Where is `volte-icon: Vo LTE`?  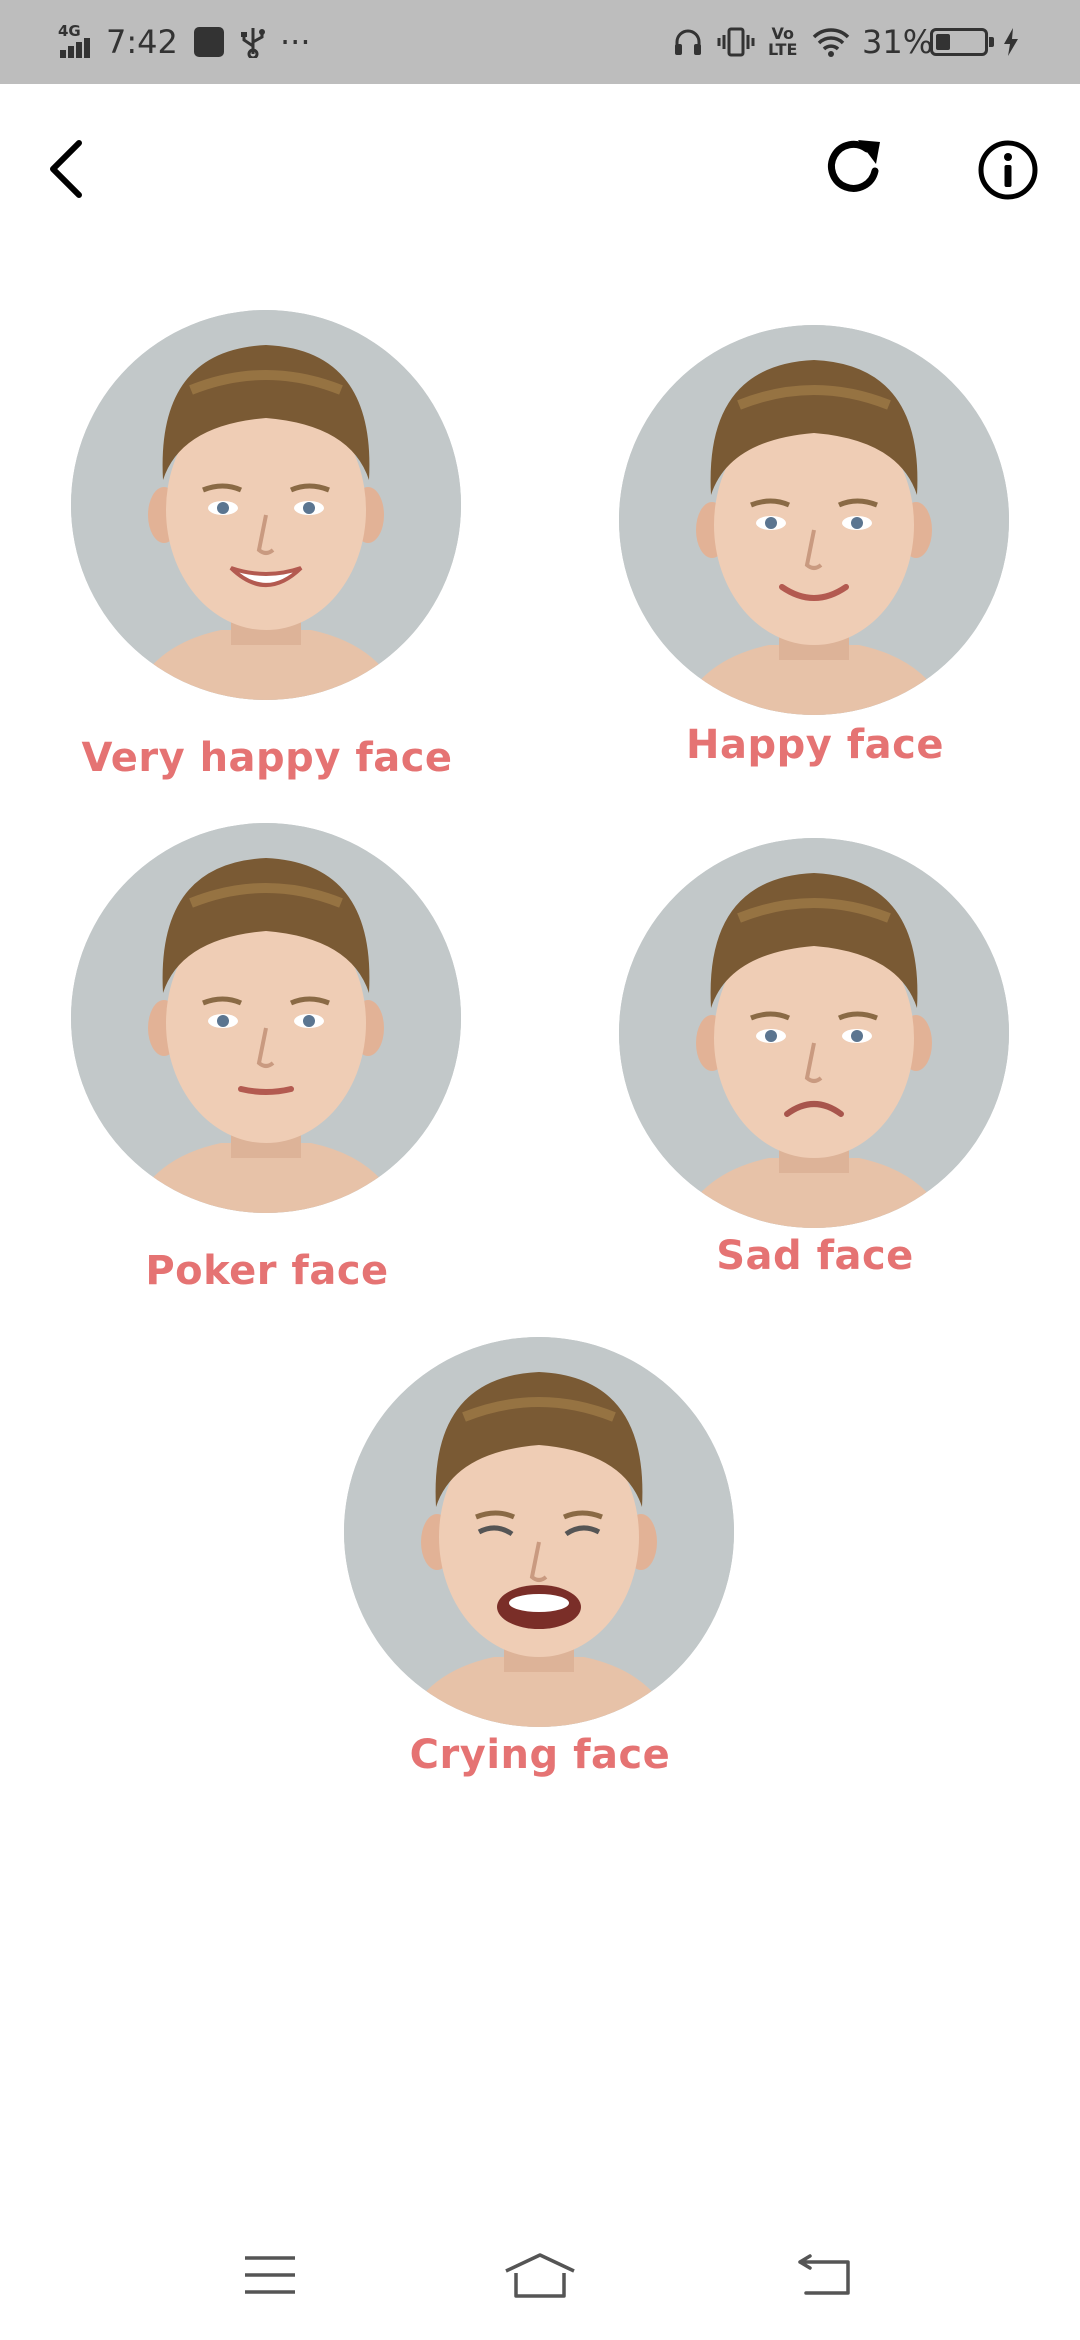
volte-icon: Vo LTE is located at coordinates (782, 42).